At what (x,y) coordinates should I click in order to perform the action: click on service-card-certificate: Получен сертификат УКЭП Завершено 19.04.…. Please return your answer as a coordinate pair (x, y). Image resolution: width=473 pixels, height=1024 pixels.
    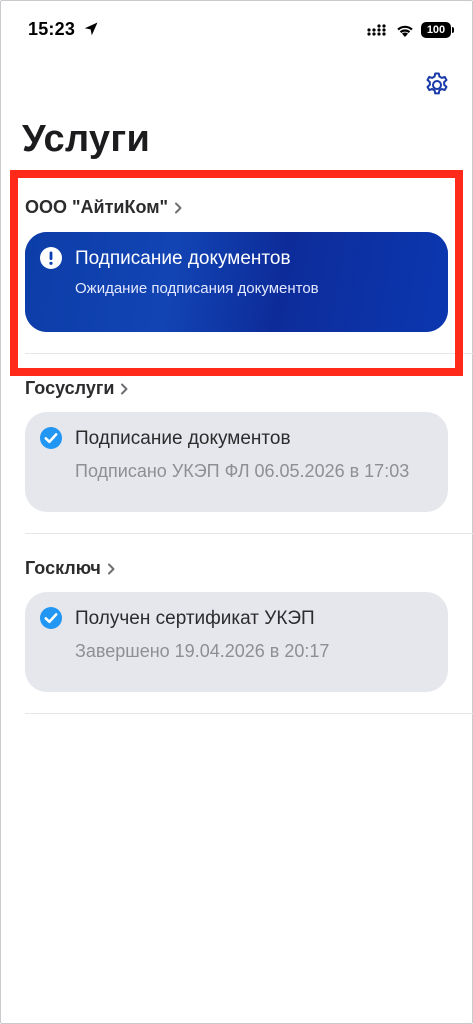
    Looking at the image, I should click on (236, 642).